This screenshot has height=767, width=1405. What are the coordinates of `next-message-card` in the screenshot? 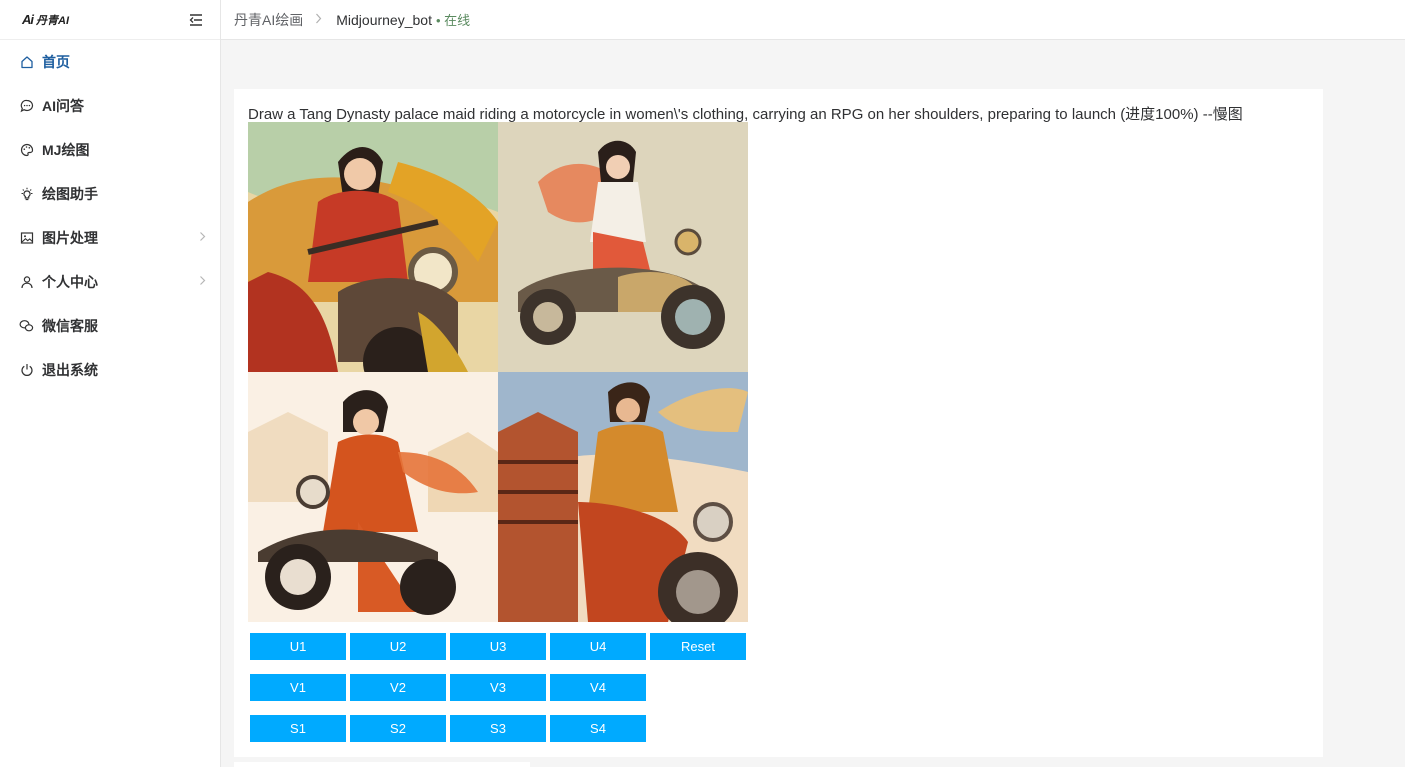 It's located at (382, 764).